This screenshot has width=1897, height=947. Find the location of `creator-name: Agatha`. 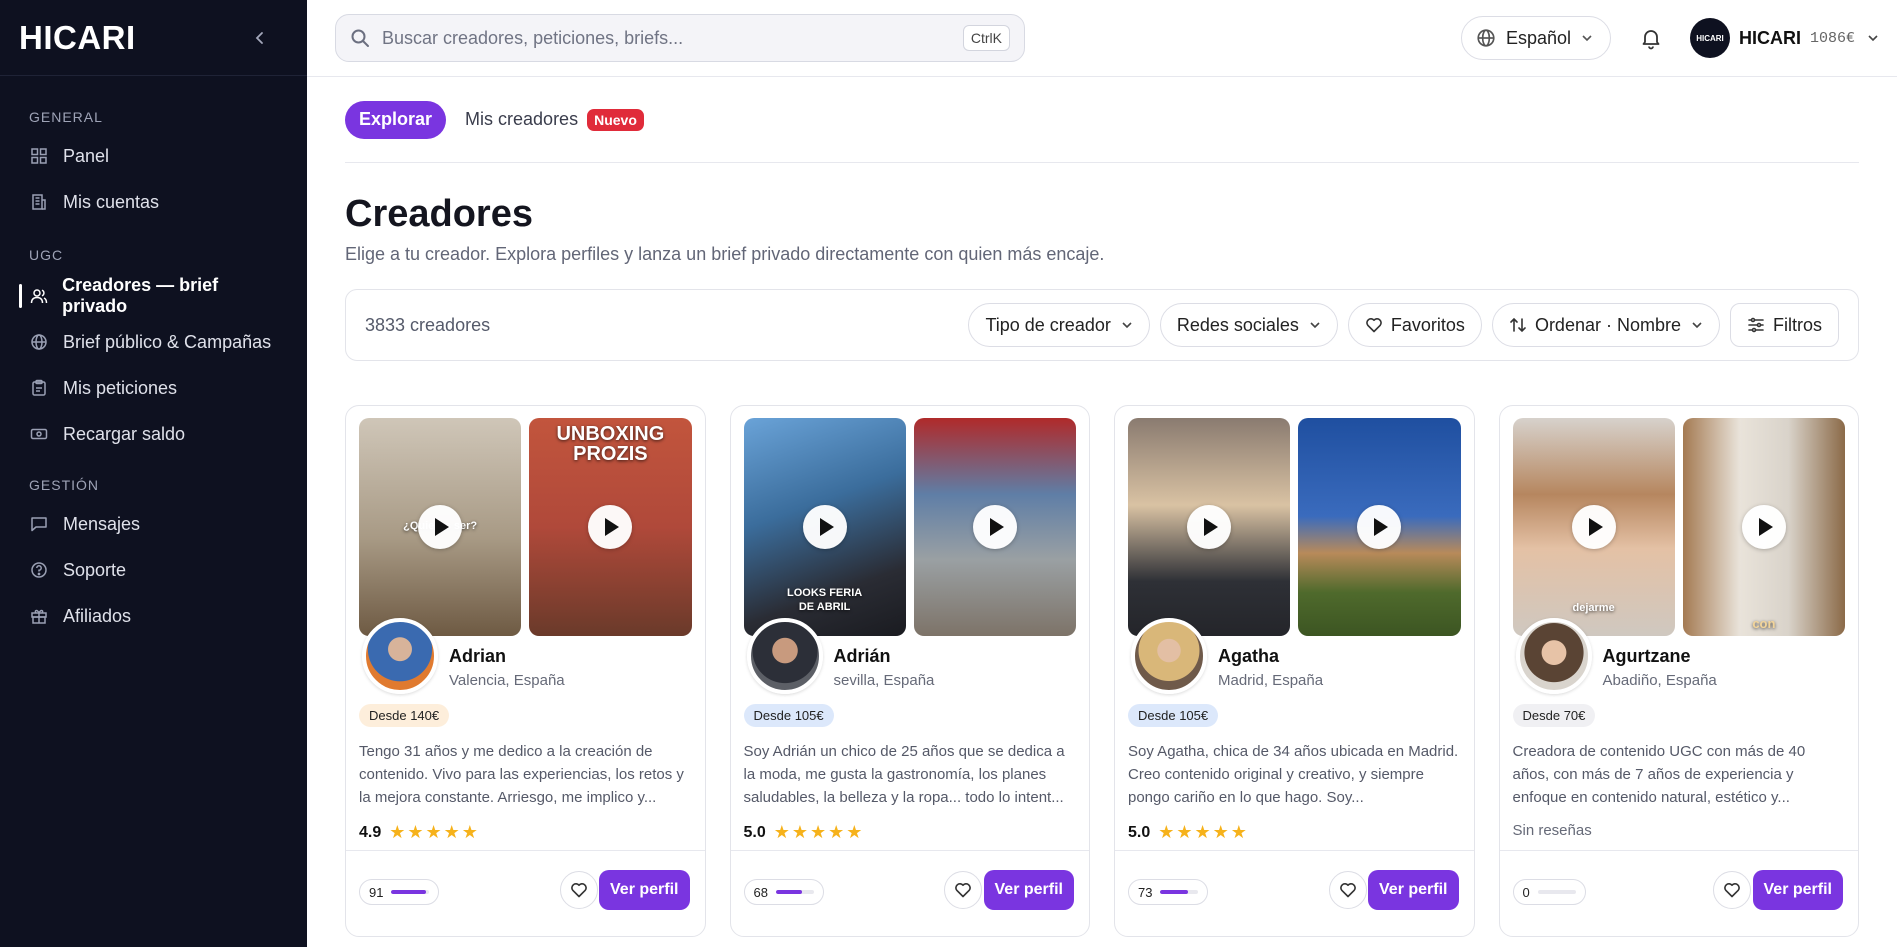

creator-name: Agatha is located at coordinates (1248, 656).